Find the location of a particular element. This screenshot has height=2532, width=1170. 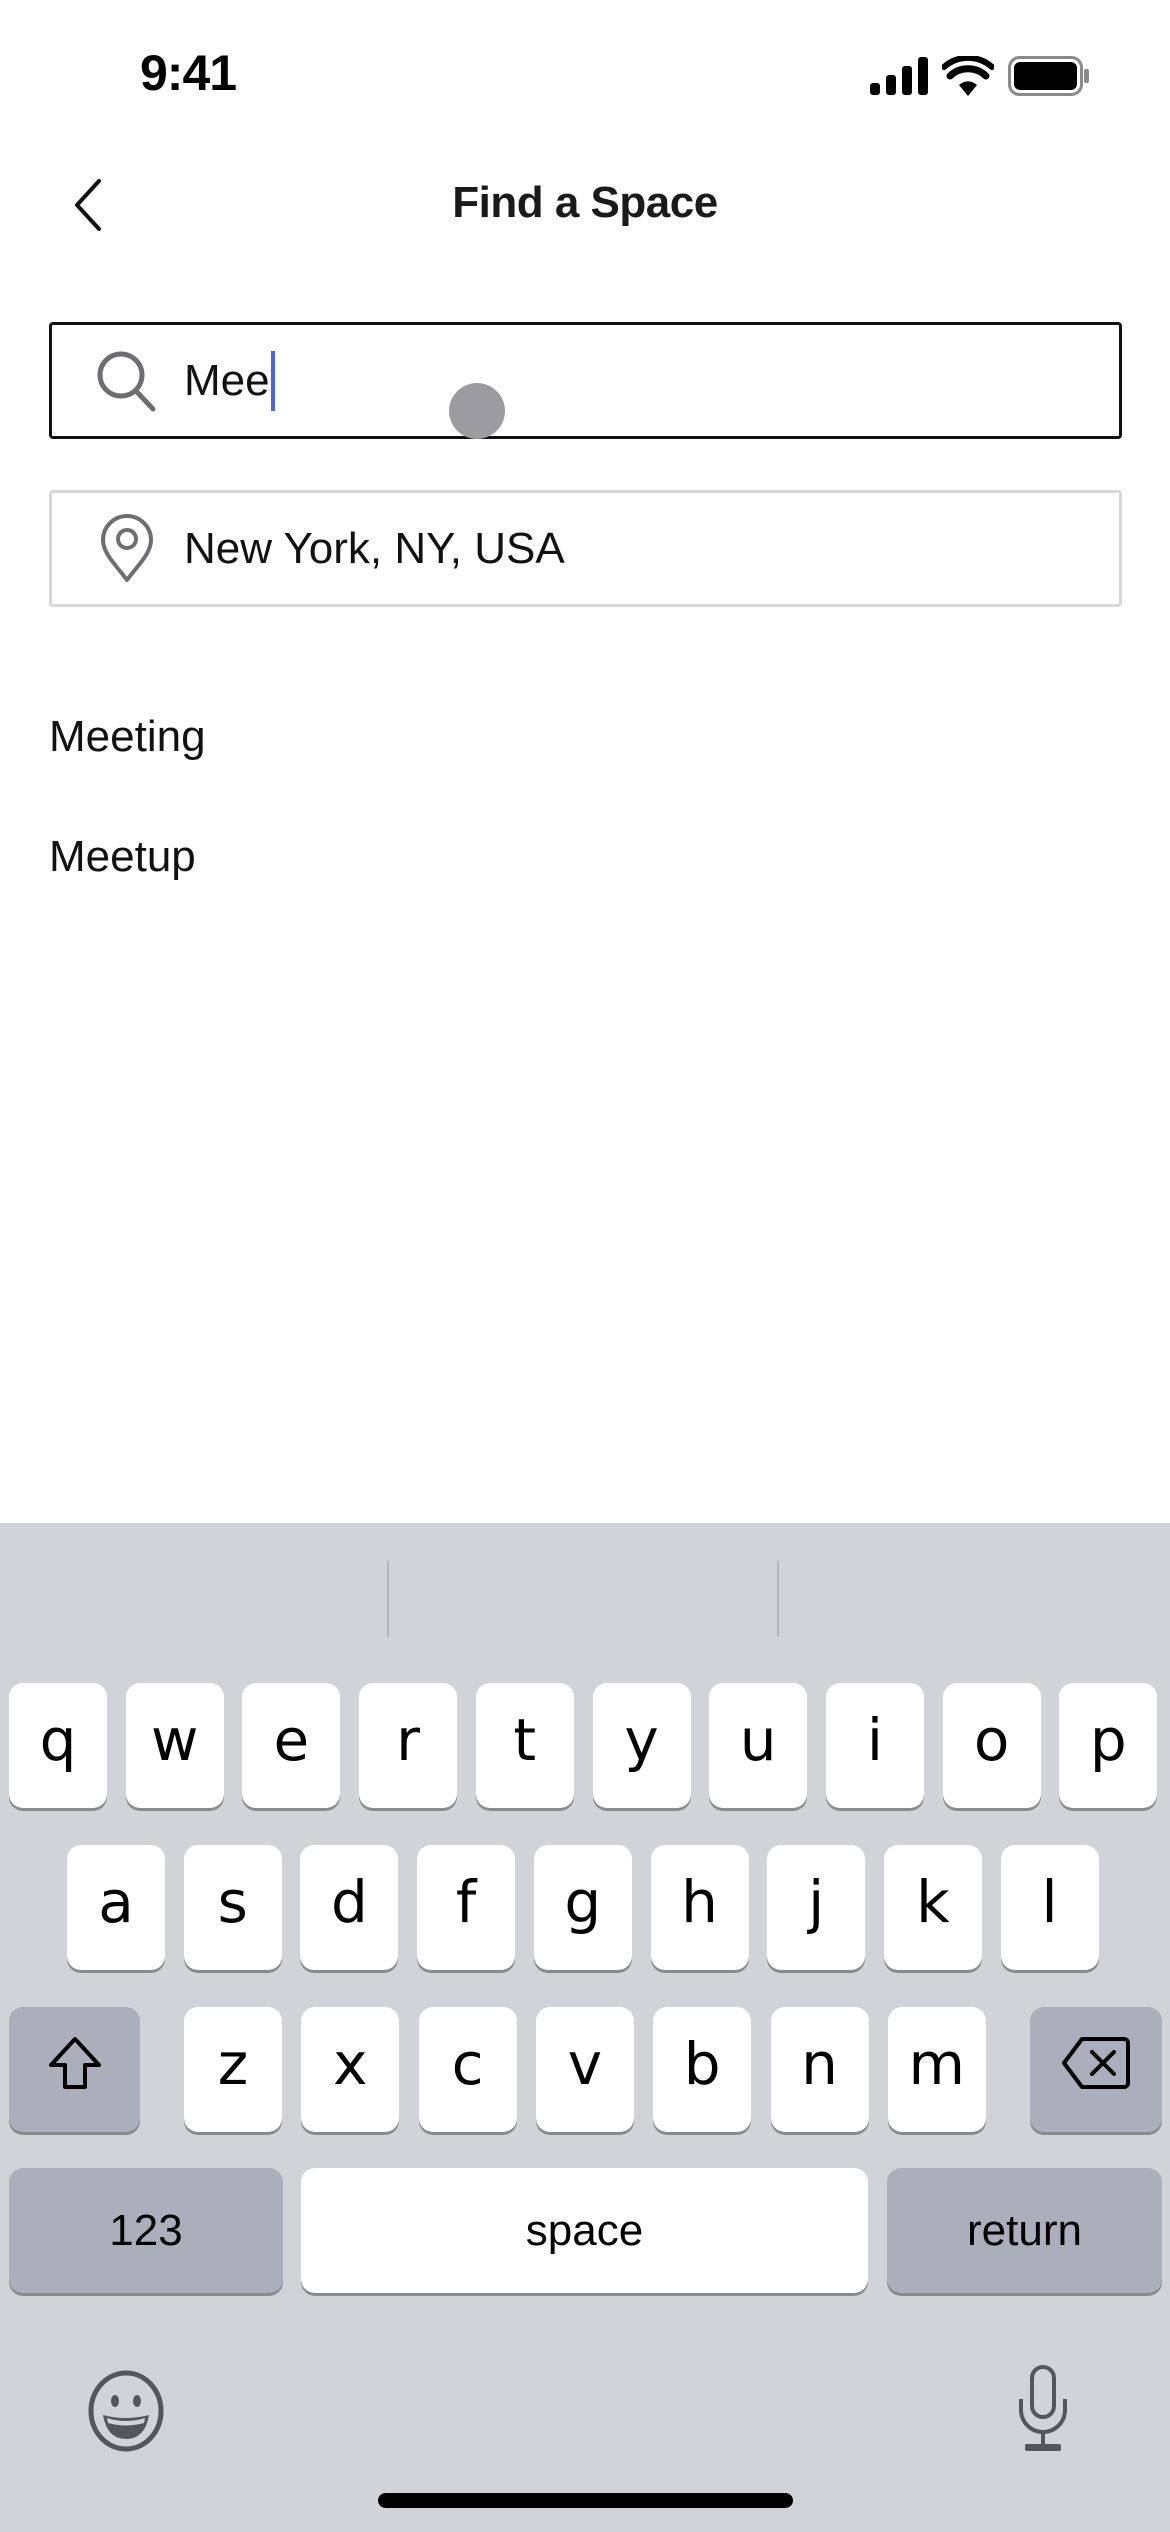

key-c: c is located at coordinates (467, 2069).